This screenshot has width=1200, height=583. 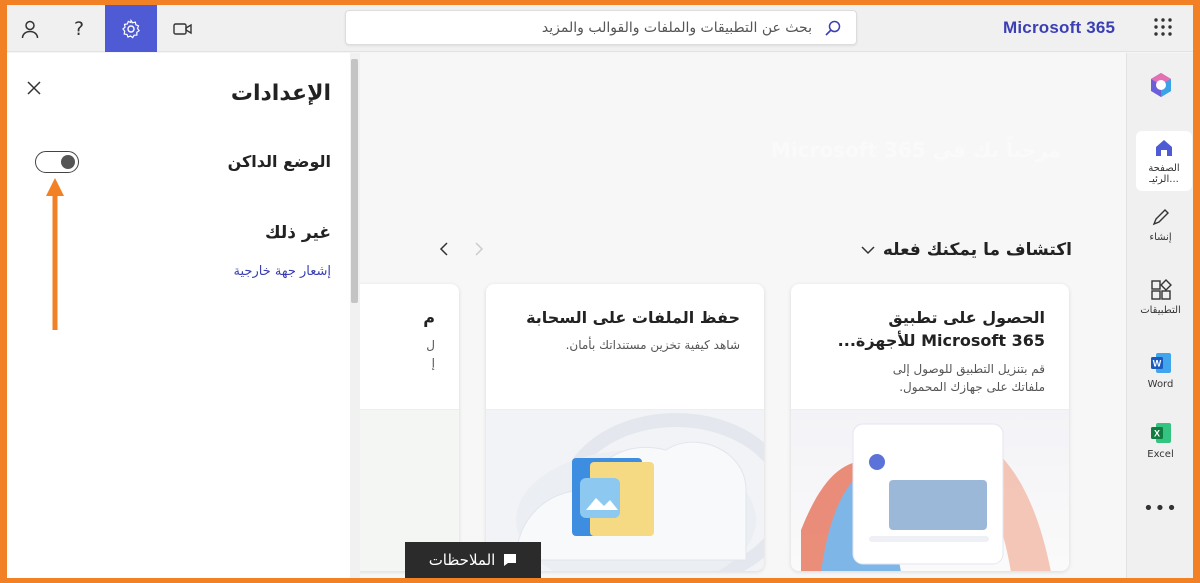 I want to click on note-icon, so click(x=510, y=560).